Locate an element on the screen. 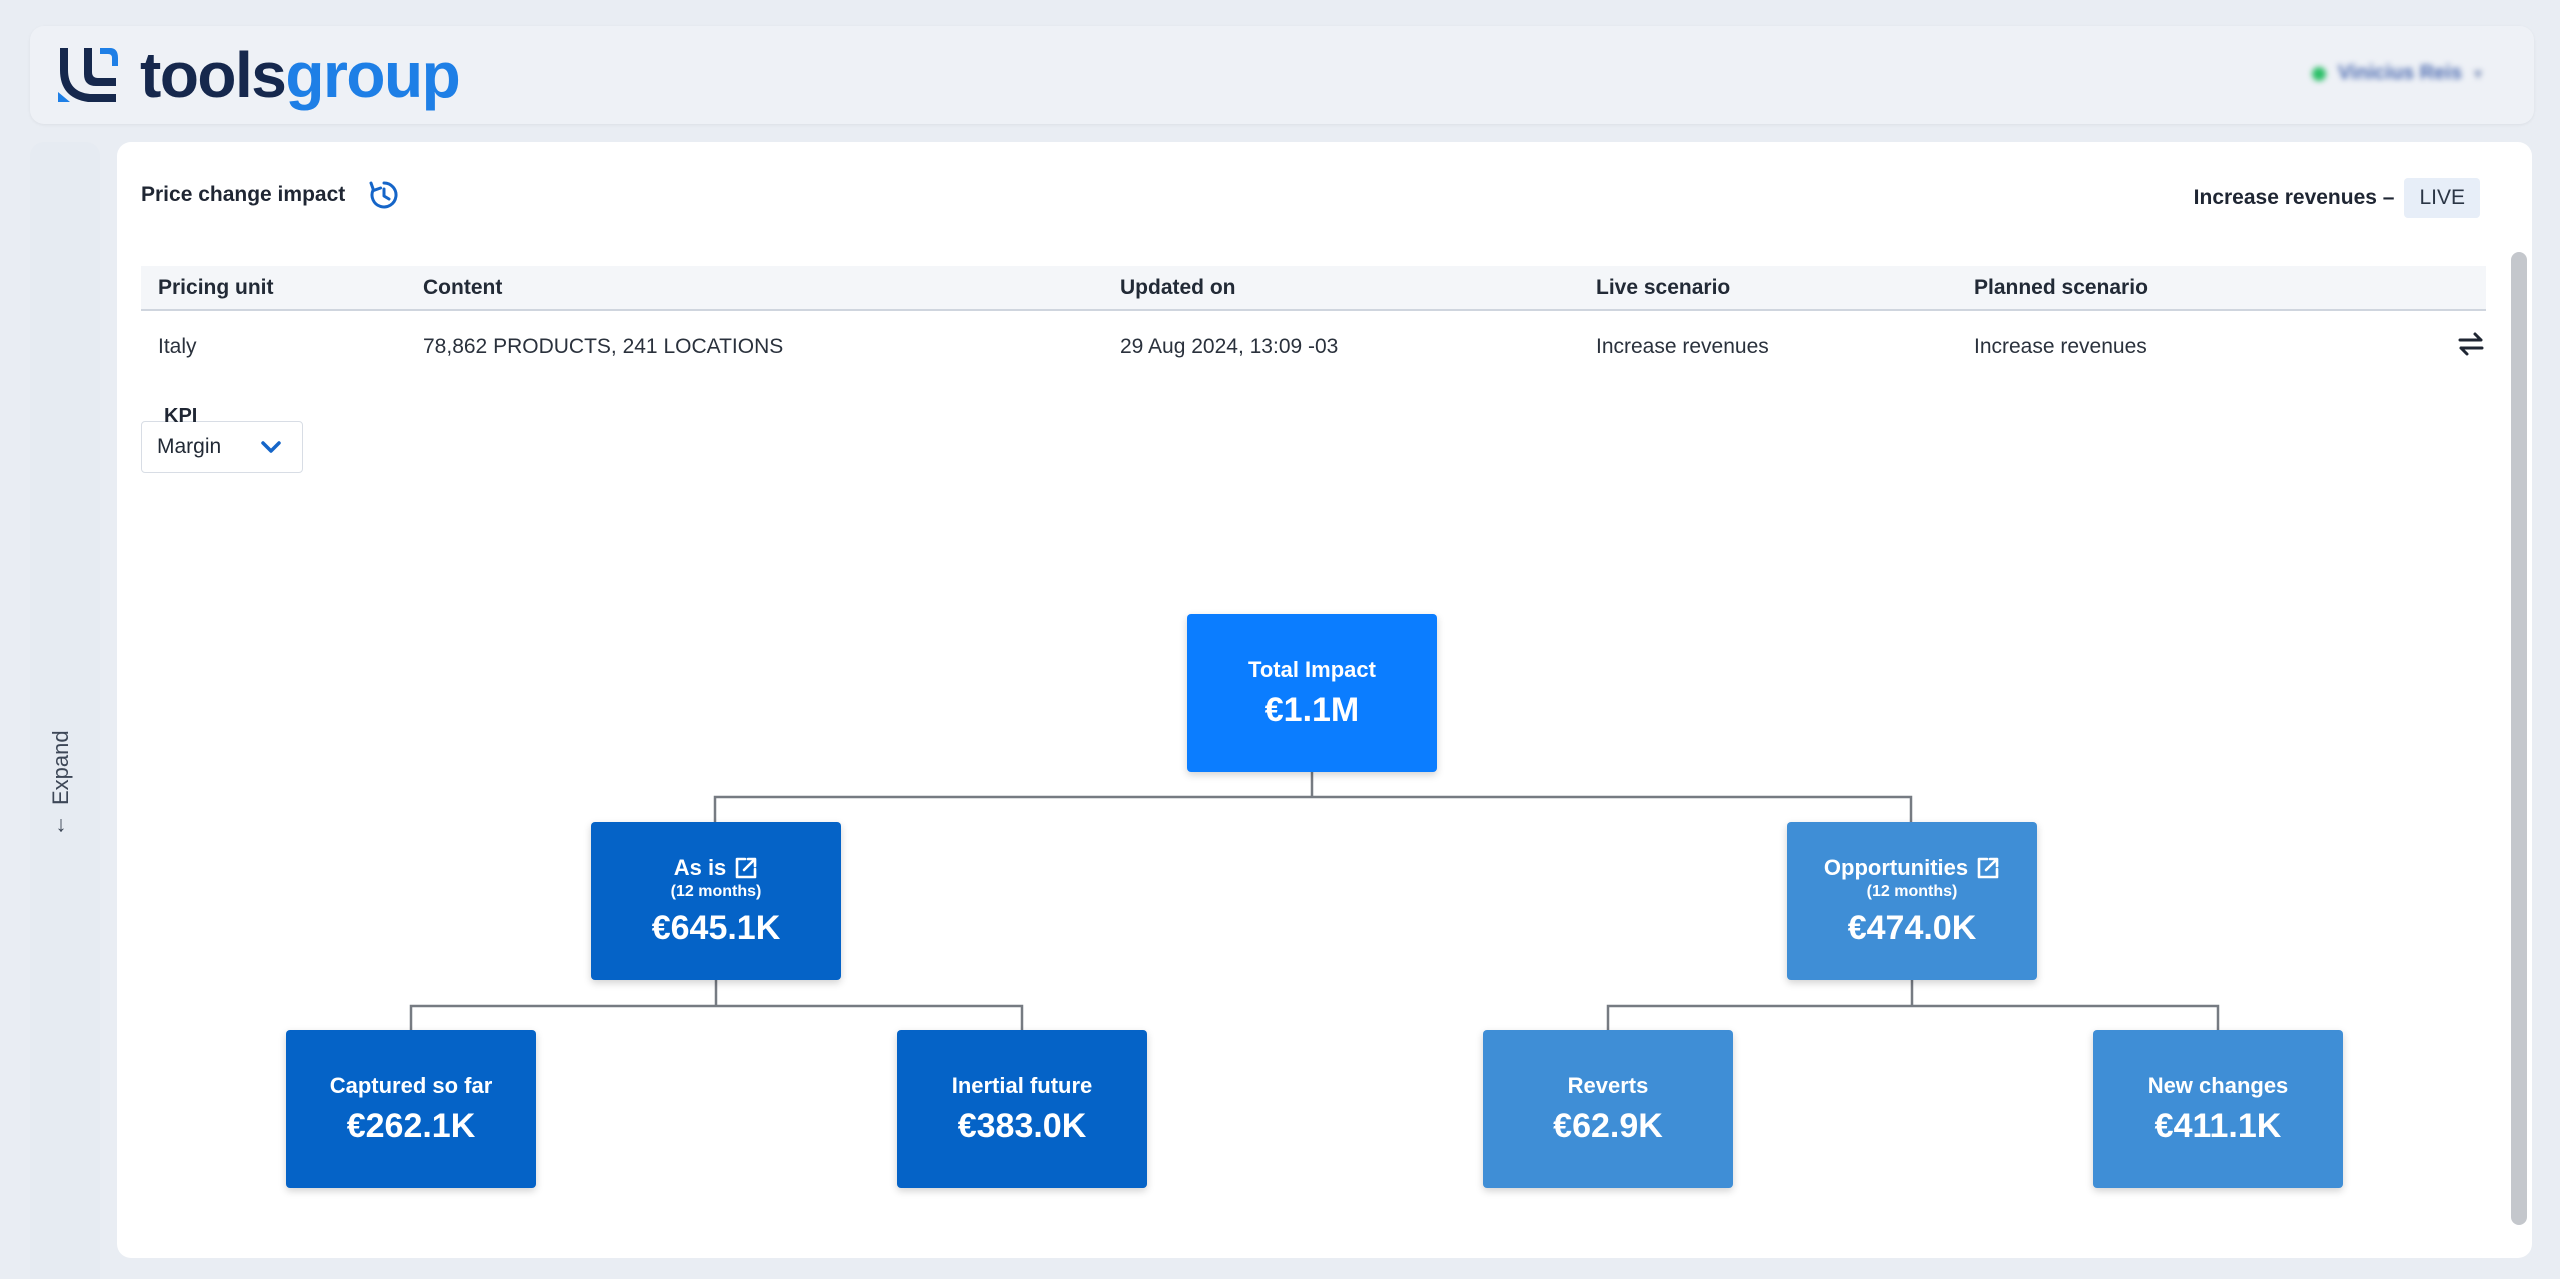 The height and width of the screenshot is (1279, 2560). logo-text-tools: tools is located at coordinates (213, 75).